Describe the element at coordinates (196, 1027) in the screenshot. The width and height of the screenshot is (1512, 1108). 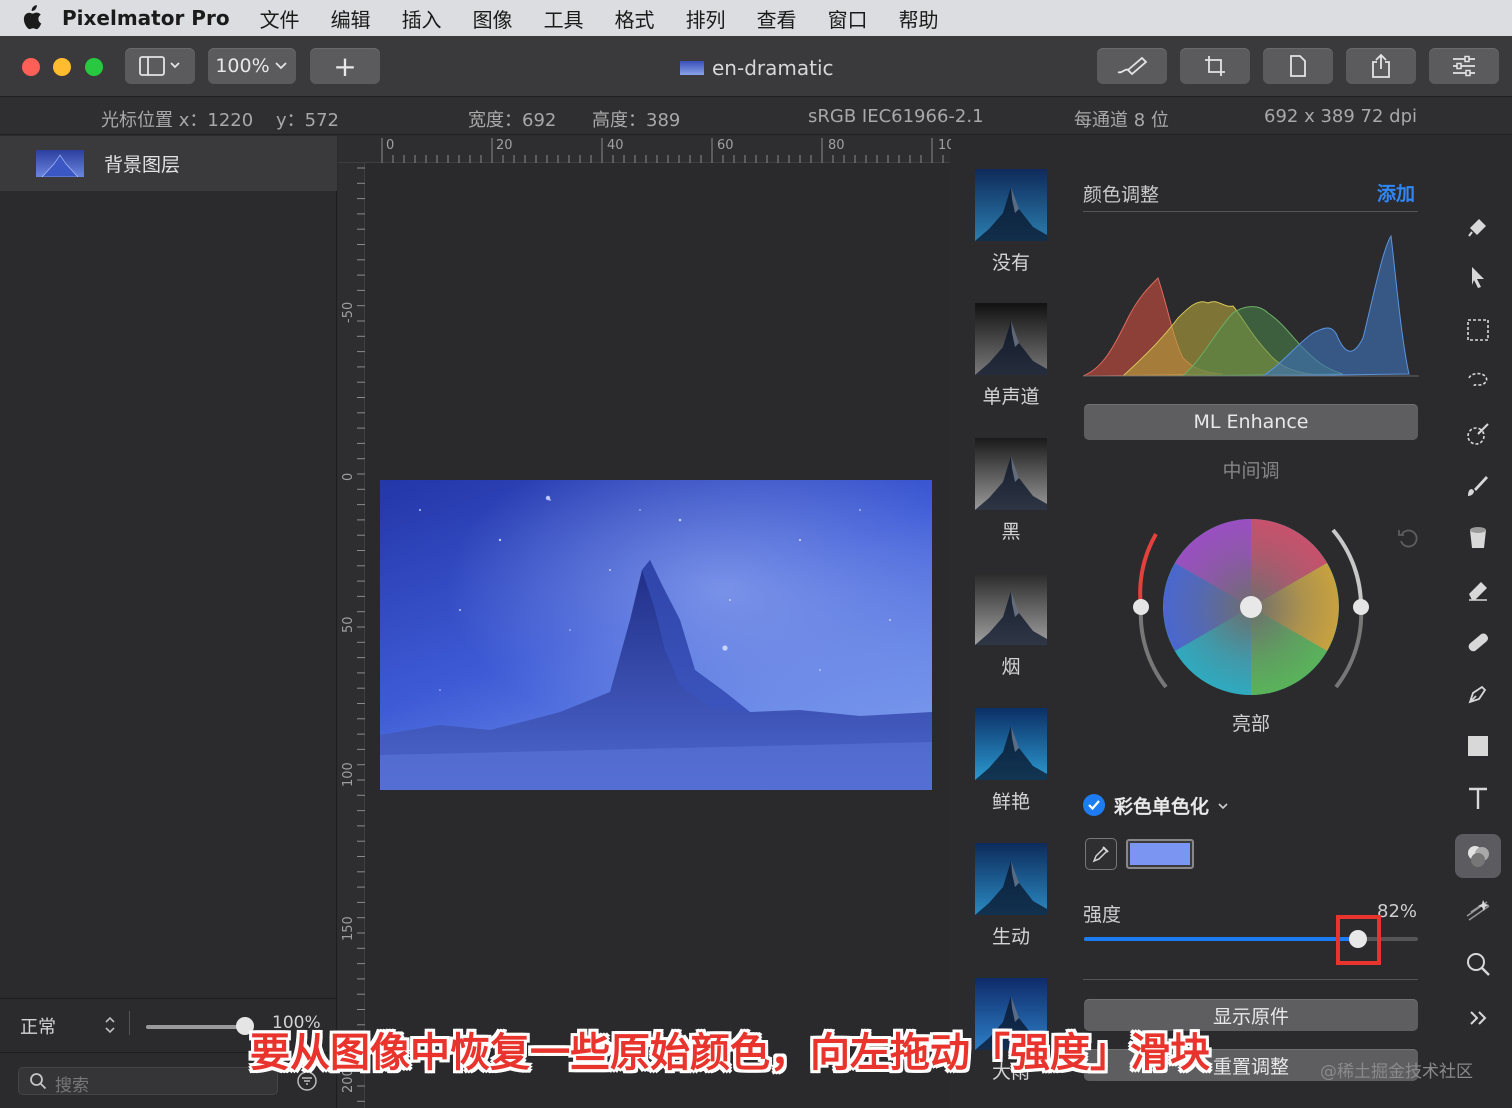
I see `opacity-slider-track` at that location.